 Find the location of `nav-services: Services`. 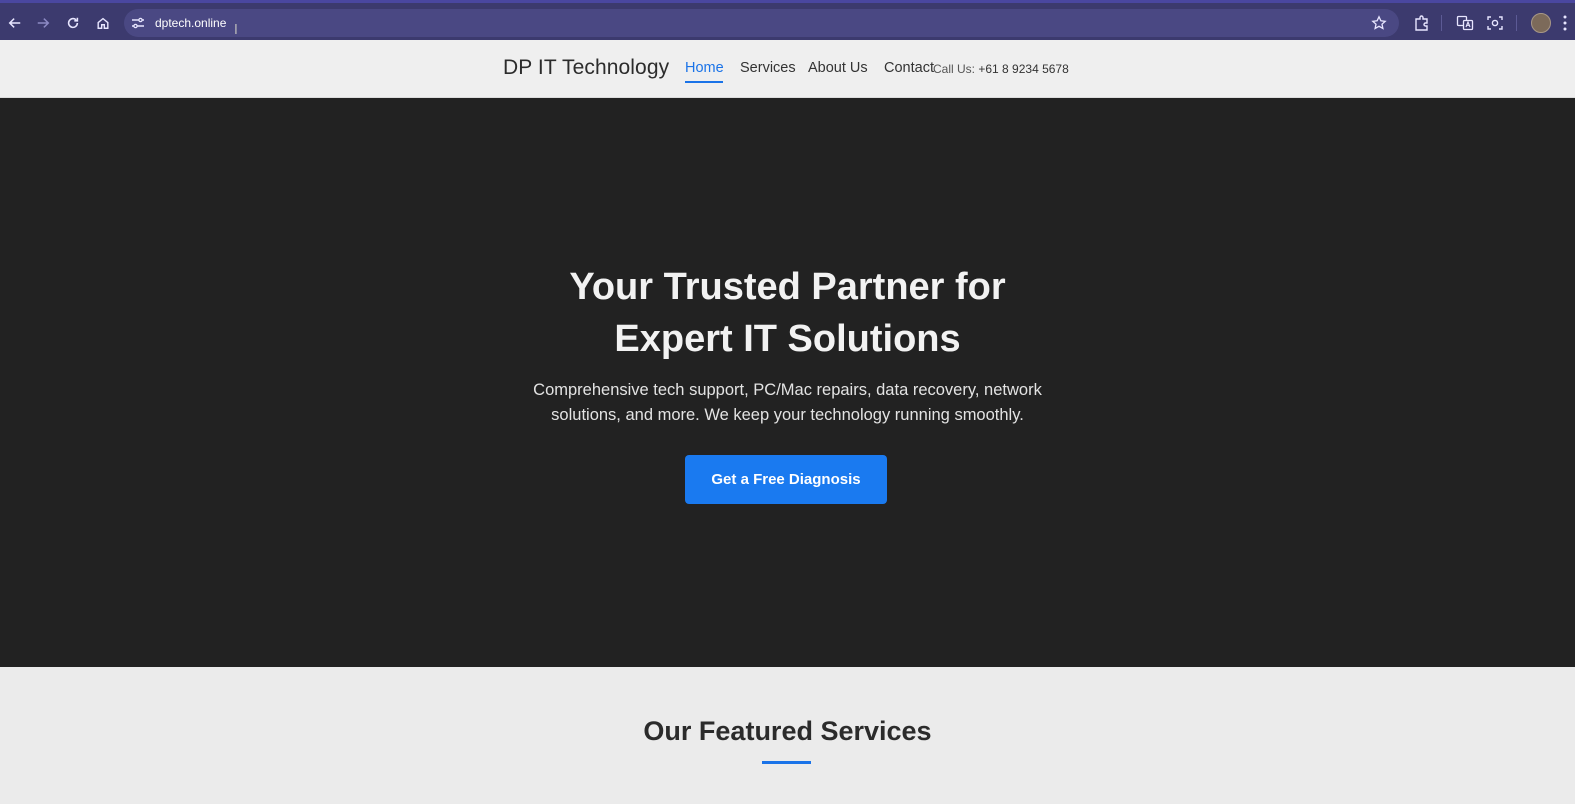

nav-services: Services is located at coordinates (768, 68).